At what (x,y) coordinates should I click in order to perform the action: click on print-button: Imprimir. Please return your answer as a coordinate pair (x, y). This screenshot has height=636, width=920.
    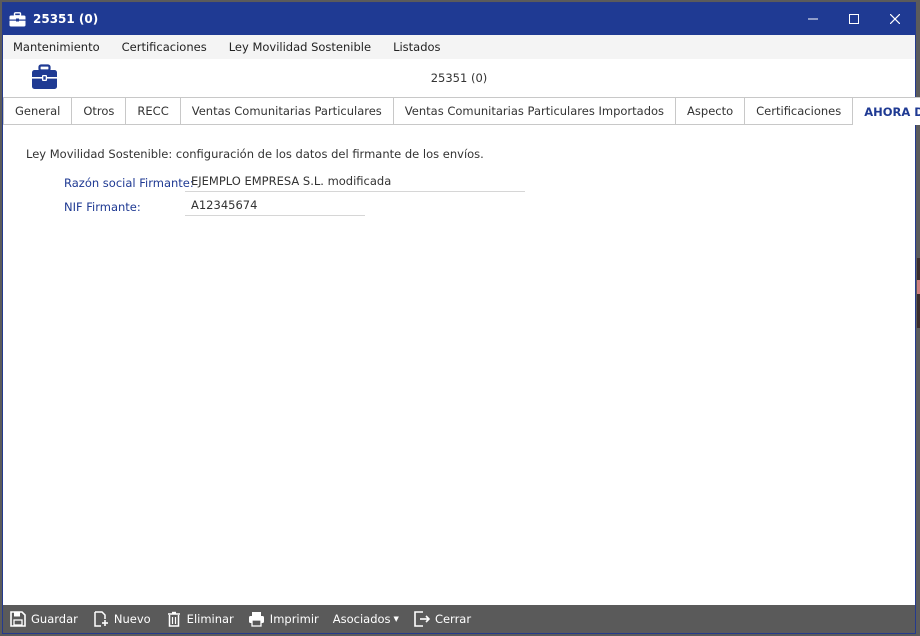
    Looking at the image, I should click on (283, 619).